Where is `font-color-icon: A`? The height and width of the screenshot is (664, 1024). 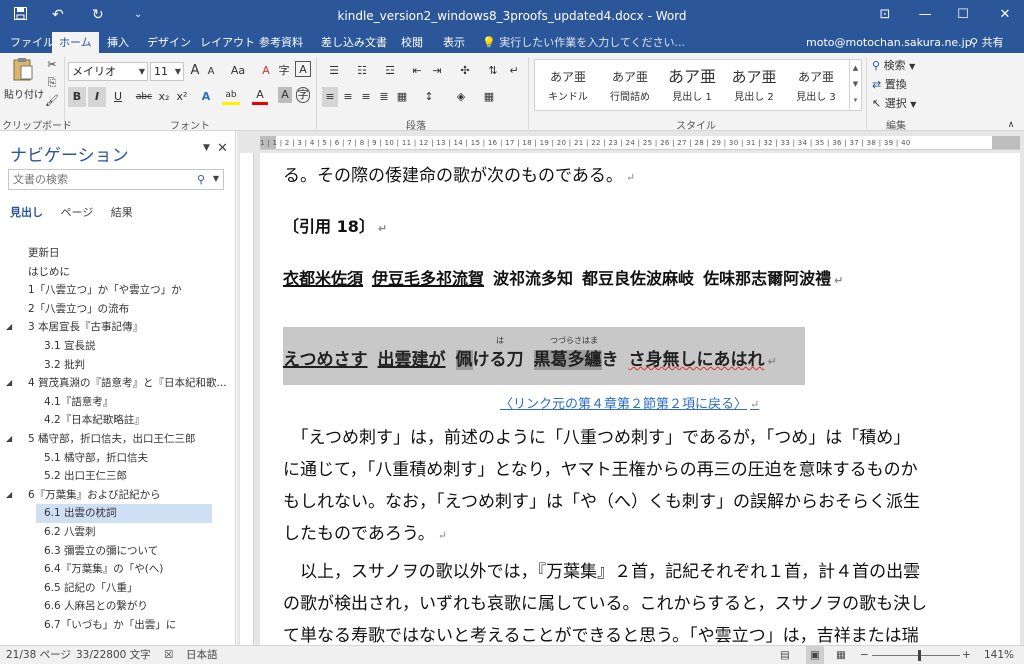 font-color-icon: A is located at coordinates (260, 96).